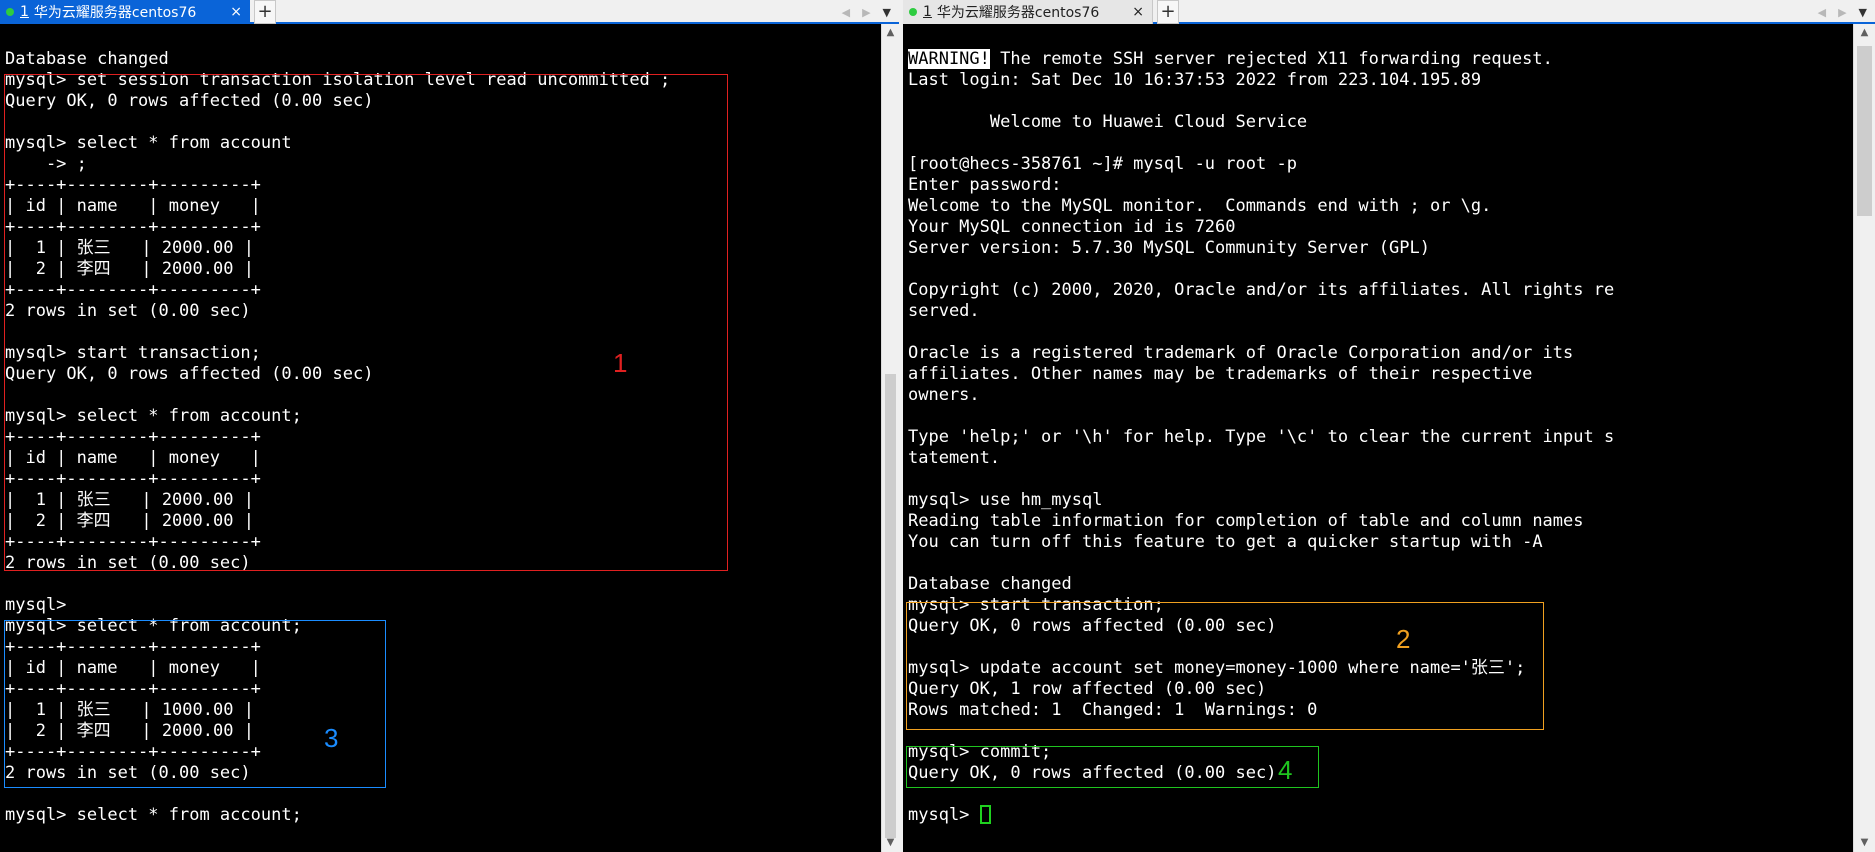 This screenshot has width=1875, height=852. I want to click on annotation-label-4: 4, so click(1285, 770).